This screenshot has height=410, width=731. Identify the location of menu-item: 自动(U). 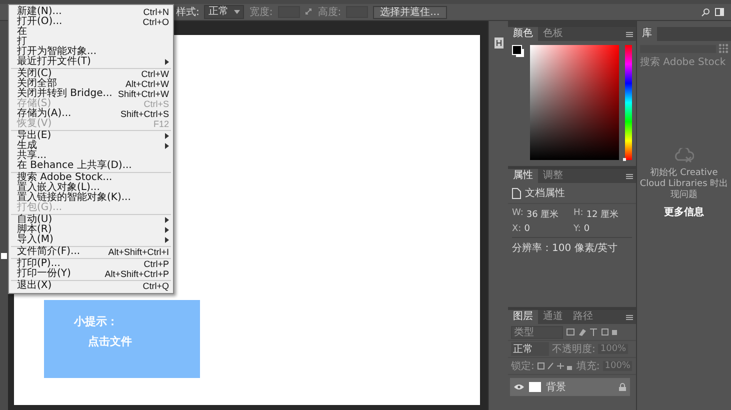
(91, 220).